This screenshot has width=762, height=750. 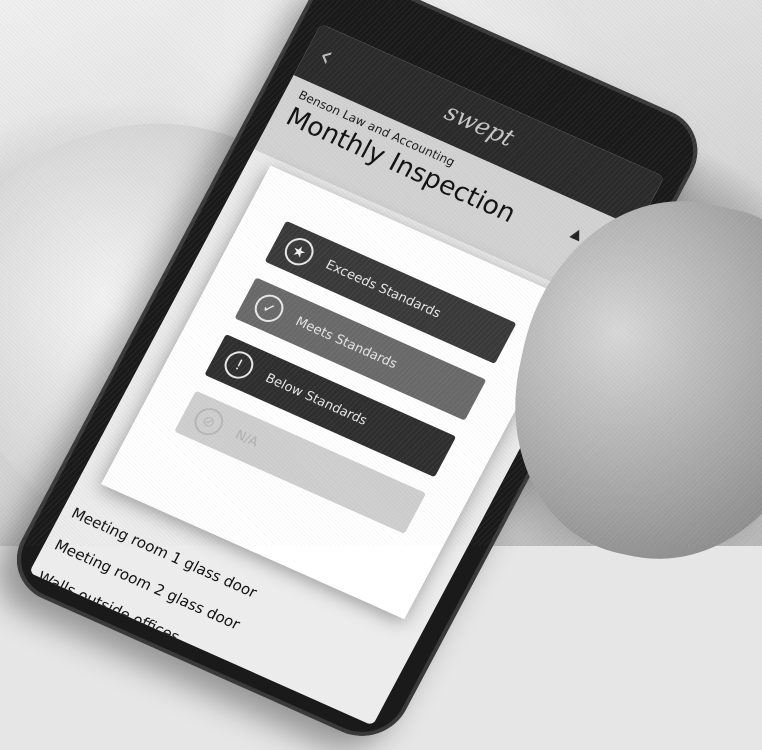 I want to click on check-icon: ✓, so click(x=269, y=308).